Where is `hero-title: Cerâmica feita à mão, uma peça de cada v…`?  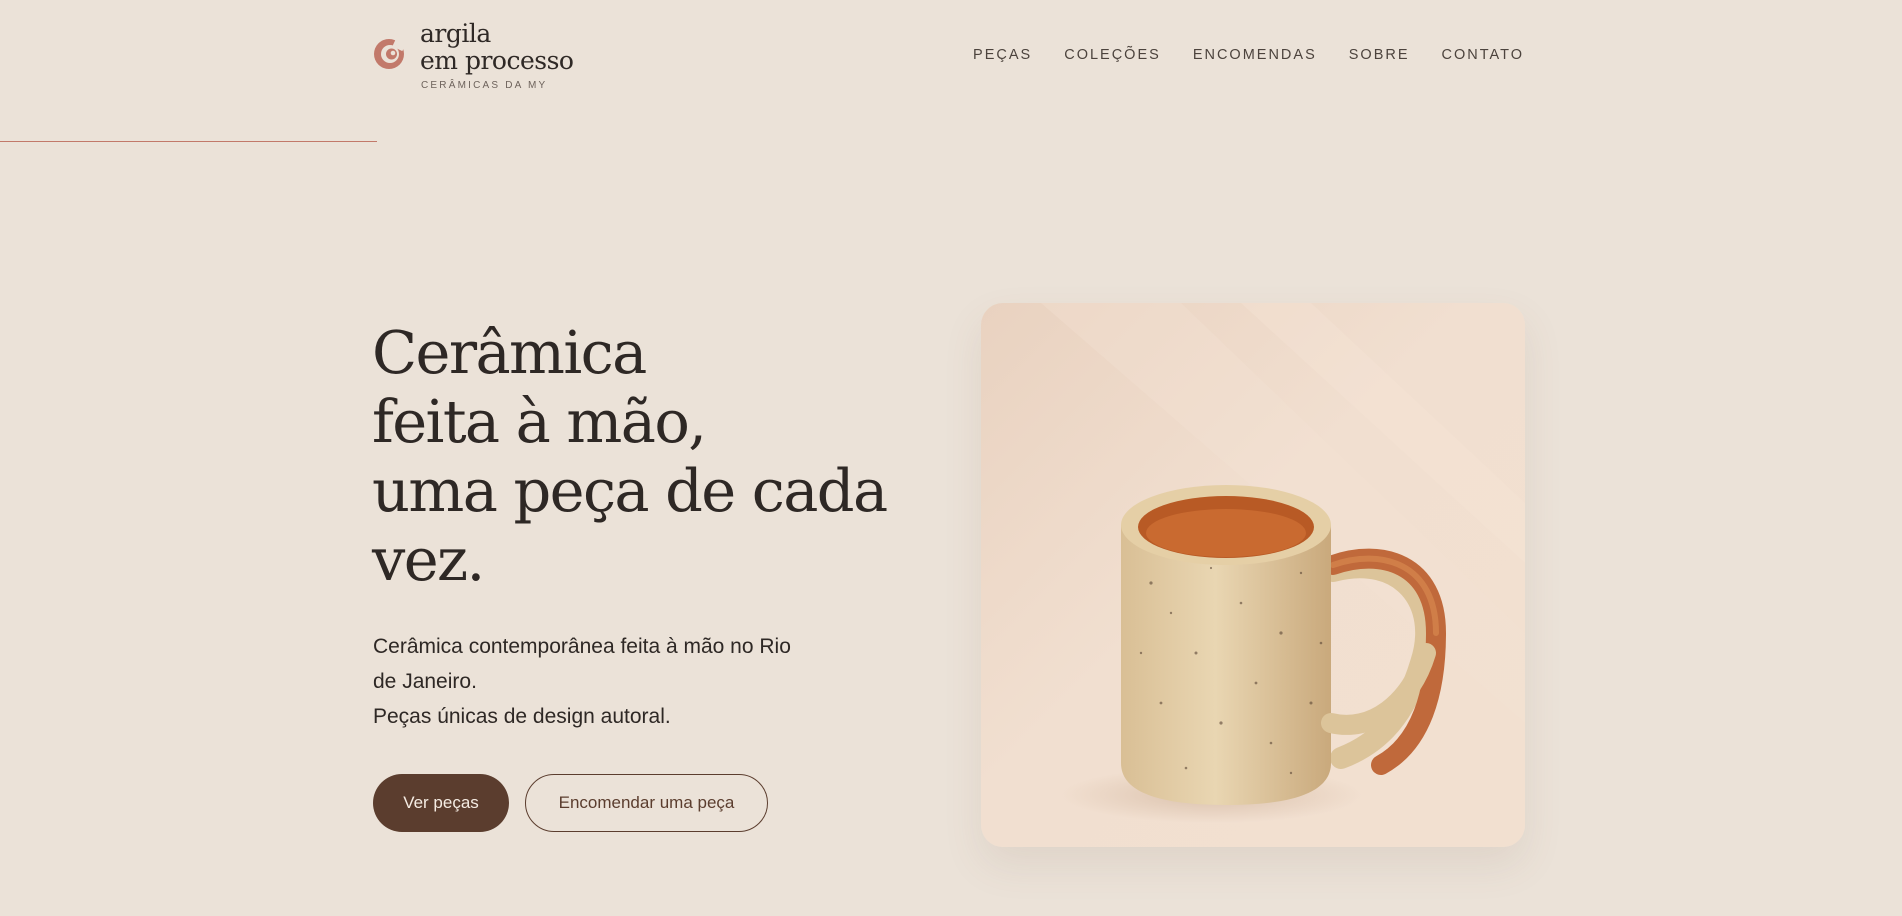
hero-title: Cerâmica feita à mão, uma peça de cada v… is located at coordinates (630, 456).